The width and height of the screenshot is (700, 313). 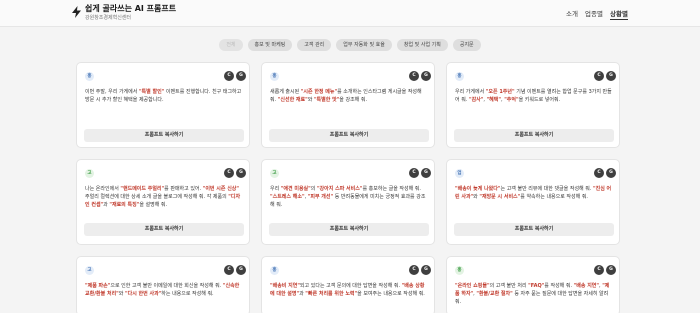 I want to click on prompt-keyword: "온라인 쇼핑몰", so click(x=472, y=286).